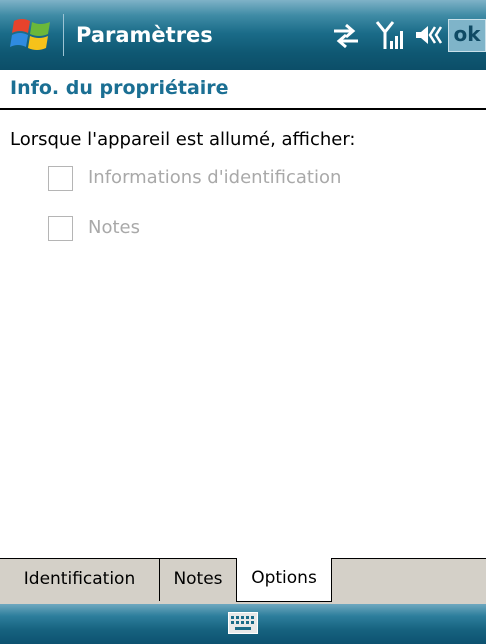 The width and height of the screenshot is (486, 644). I want to click on notes-checkbox, so click(60, 228).